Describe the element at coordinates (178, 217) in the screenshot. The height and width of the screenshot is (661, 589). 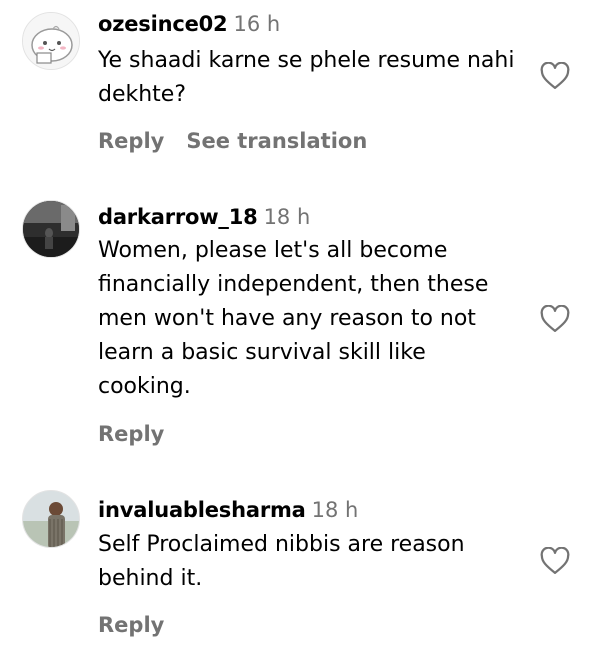
I see `username-link: darkarrow_18` at that location.